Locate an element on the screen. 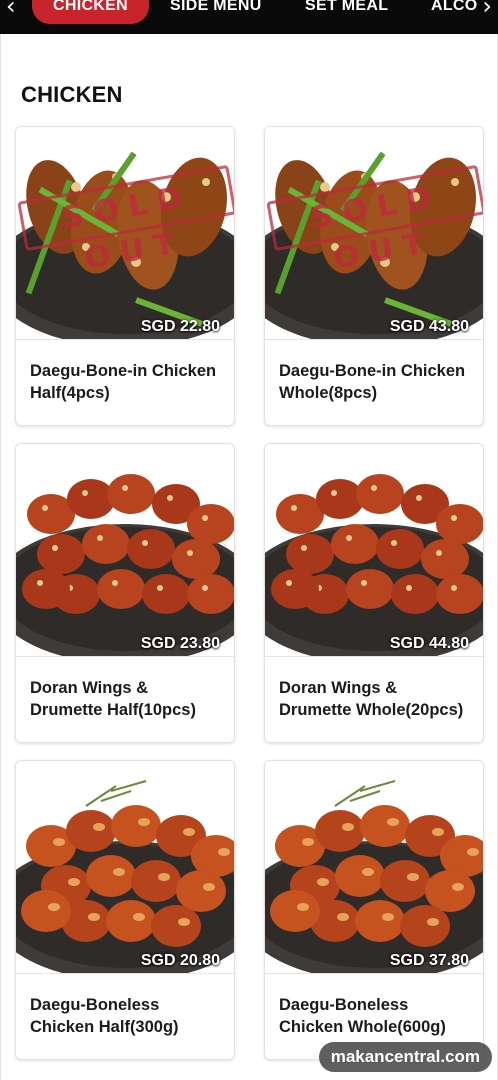 This screenshot has width=498, height=1080. product-price: SGD 20.80 is located at coordinates (180, 960).